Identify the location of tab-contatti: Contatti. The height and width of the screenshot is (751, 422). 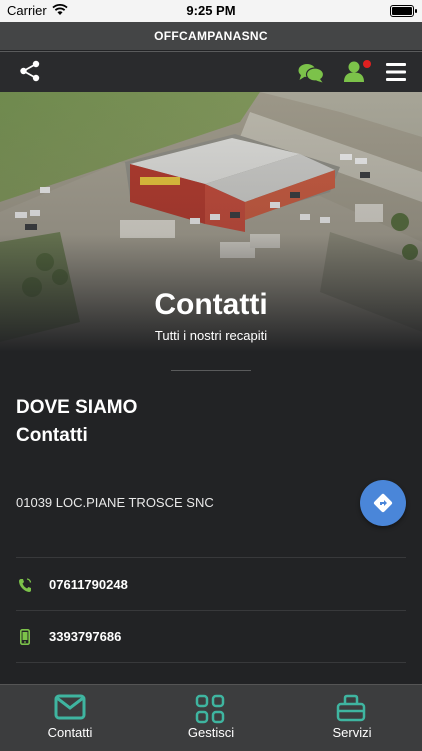
(70, 718).